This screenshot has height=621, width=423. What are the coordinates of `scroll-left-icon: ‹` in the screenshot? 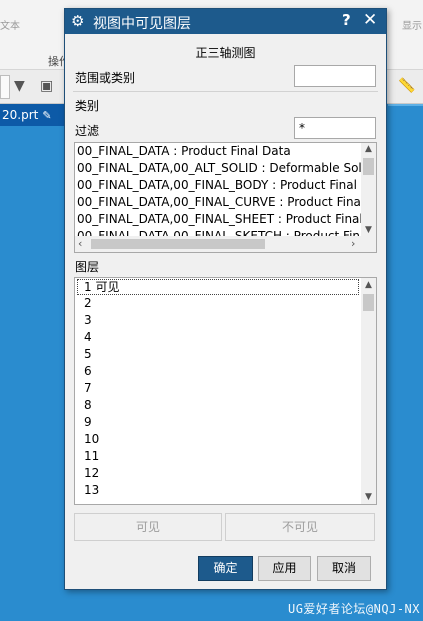 It's located at (80, 243).